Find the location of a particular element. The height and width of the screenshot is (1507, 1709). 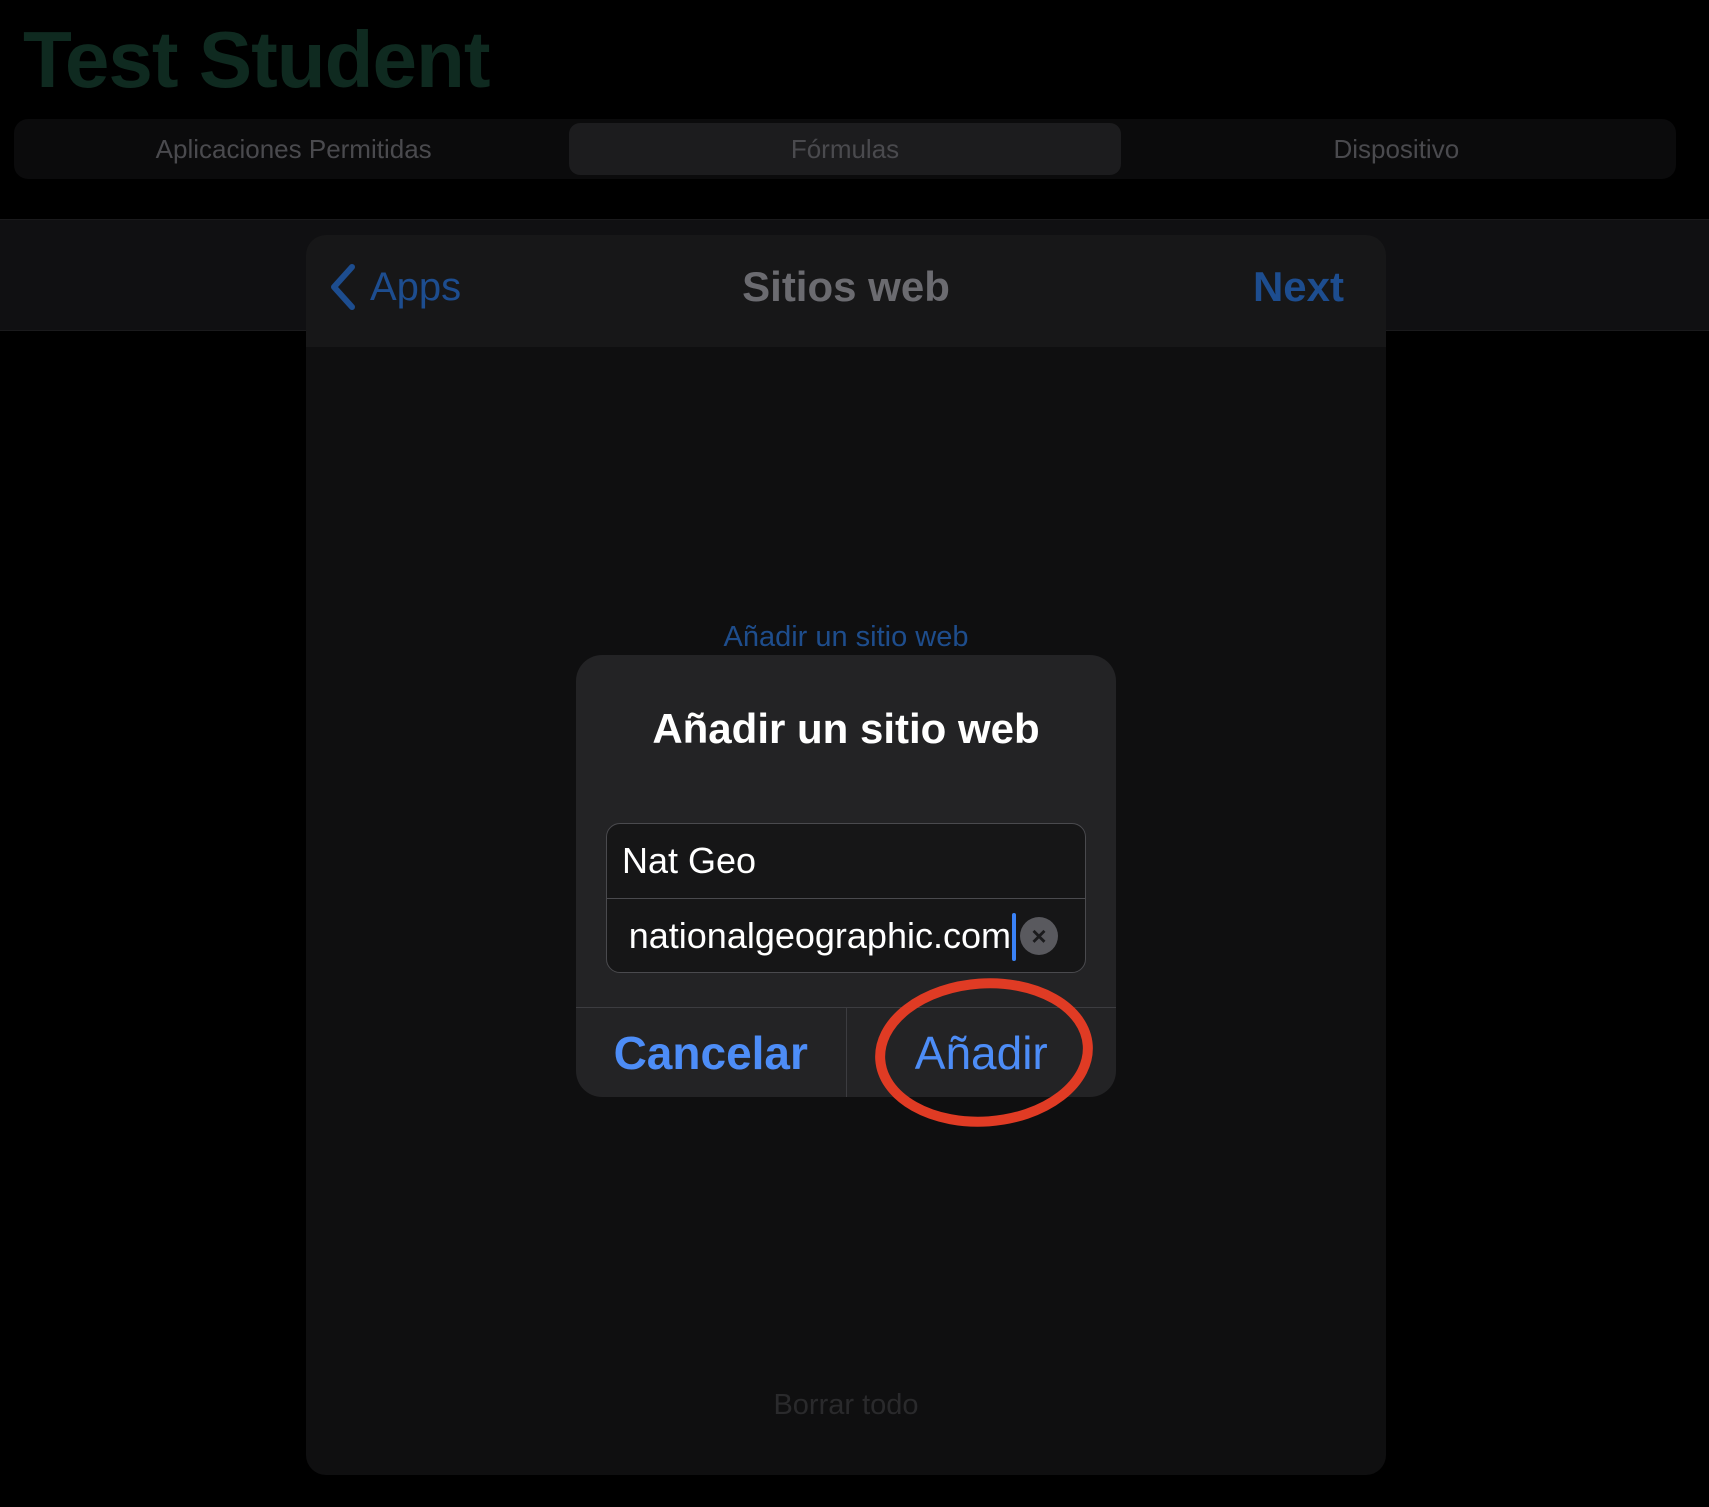

cancel-button: Cancelar is located at coordinates (711, 1052).